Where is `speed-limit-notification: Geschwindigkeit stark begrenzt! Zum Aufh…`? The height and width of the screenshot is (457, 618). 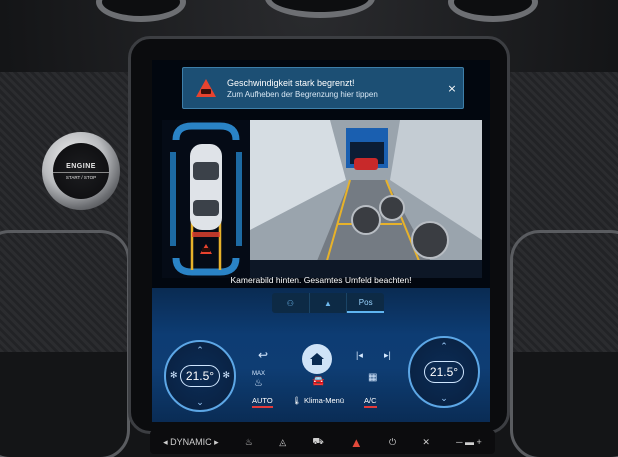 speed-limit-notification: Geschwindigkeit stark begrenzt! Zum Aufh… is located at coordinates (323, 88).